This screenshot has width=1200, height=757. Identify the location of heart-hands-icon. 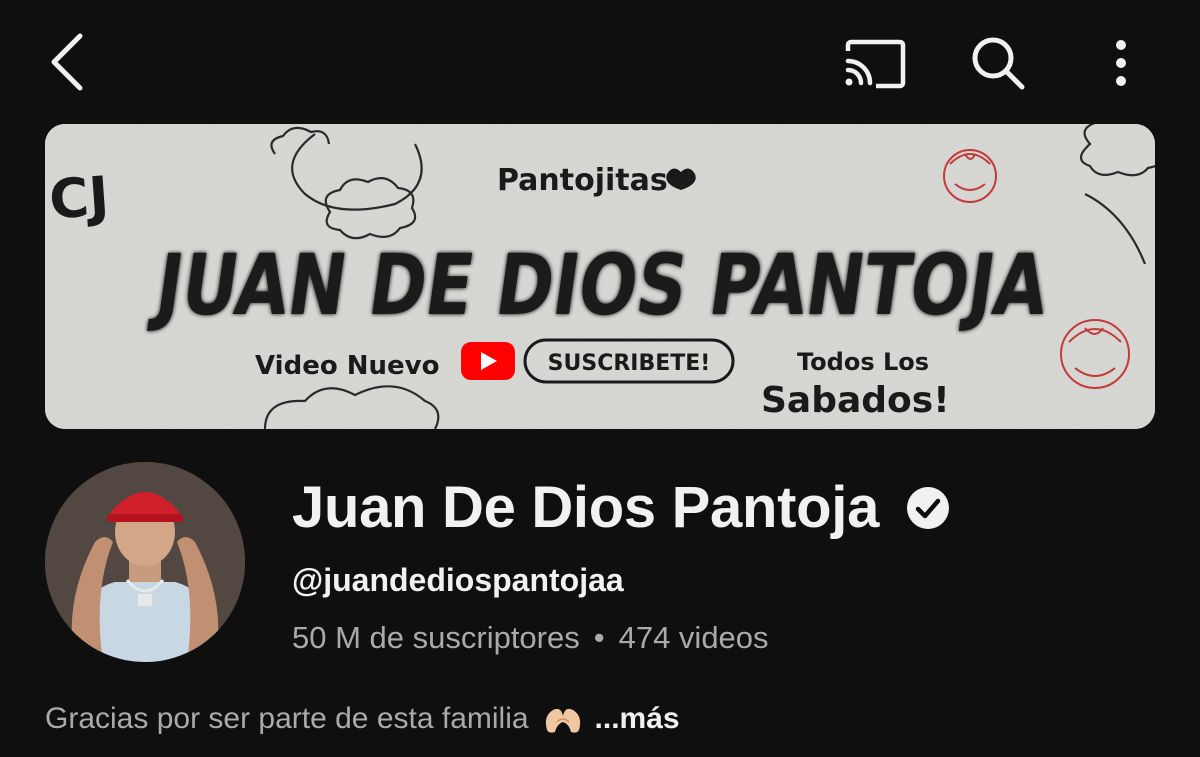
(562, 720).